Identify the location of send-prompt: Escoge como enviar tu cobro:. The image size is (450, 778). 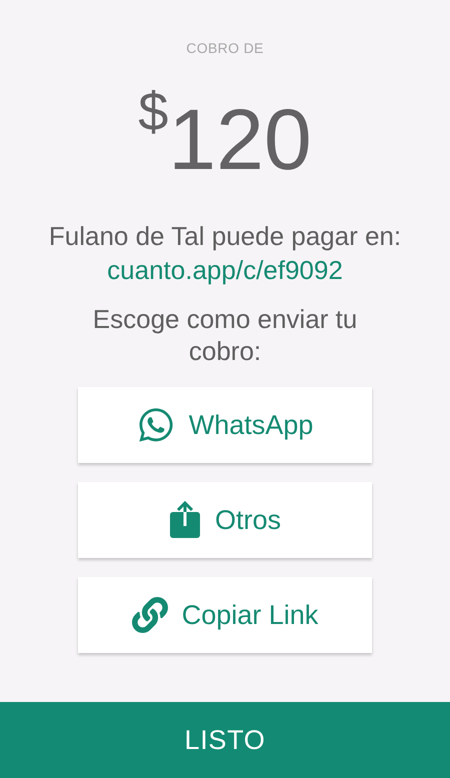
(225, 335).